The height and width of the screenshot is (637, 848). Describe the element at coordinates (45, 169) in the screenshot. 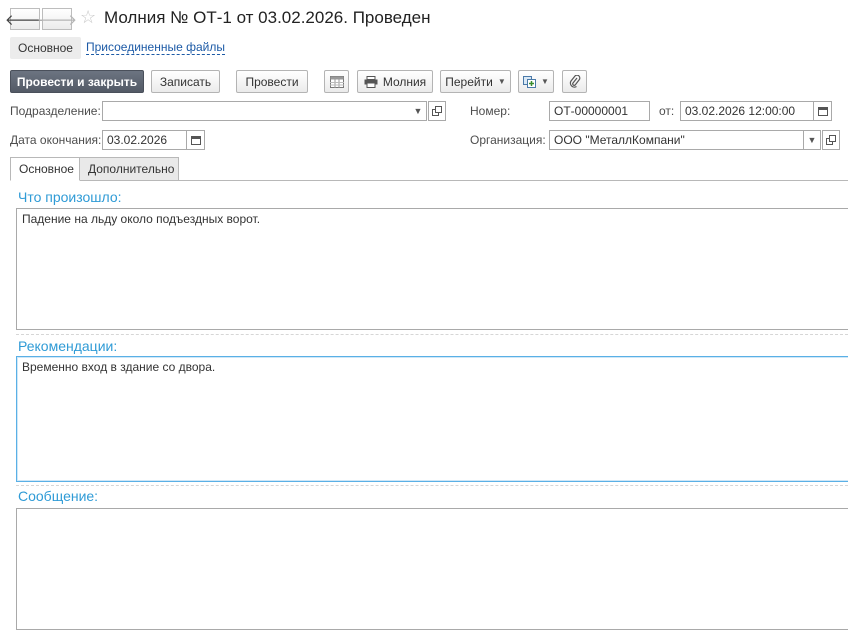

I see `tab-main: Основное` at that location.